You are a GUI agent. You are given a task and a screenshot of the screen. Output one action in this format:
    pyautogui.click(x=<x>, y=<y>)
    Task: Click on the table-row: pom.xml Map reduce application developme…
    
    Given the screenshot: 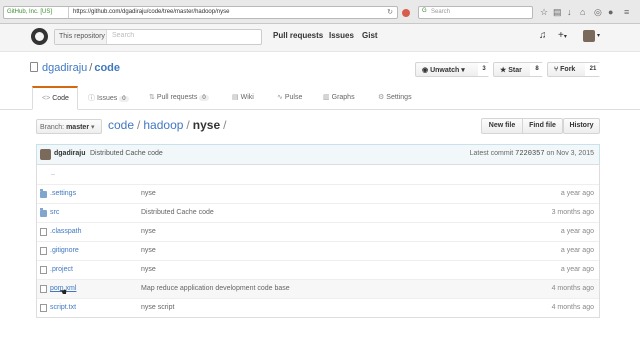 What is the action you would take?
    pyautogui.click(x=318, y=288)
    